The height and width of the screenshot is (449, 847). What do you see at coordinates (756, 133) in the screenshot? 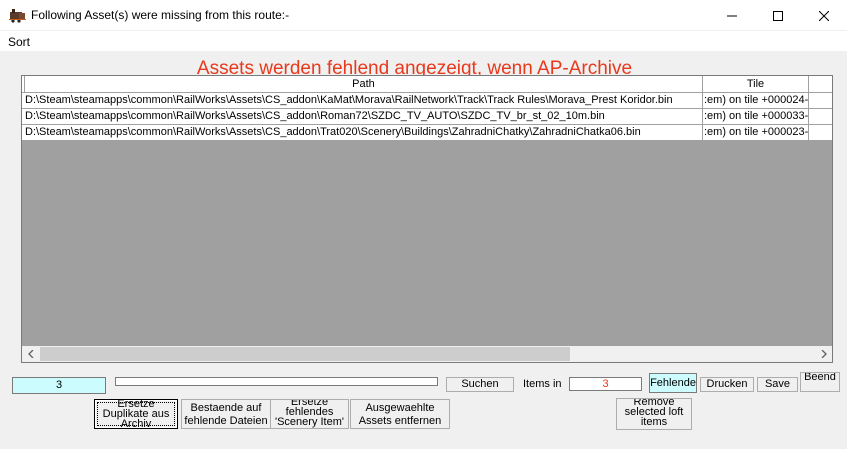
I see `cell-tile: :em) on tile +000023-0` at bounding box center [756, 133].